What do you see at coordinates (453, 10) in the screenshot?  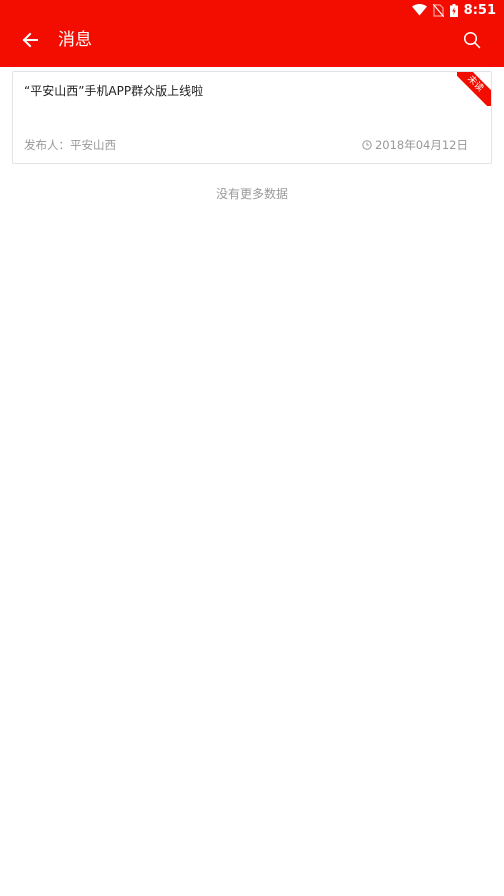 I see `battery-charging-icon` at bounding box center [453, 10].